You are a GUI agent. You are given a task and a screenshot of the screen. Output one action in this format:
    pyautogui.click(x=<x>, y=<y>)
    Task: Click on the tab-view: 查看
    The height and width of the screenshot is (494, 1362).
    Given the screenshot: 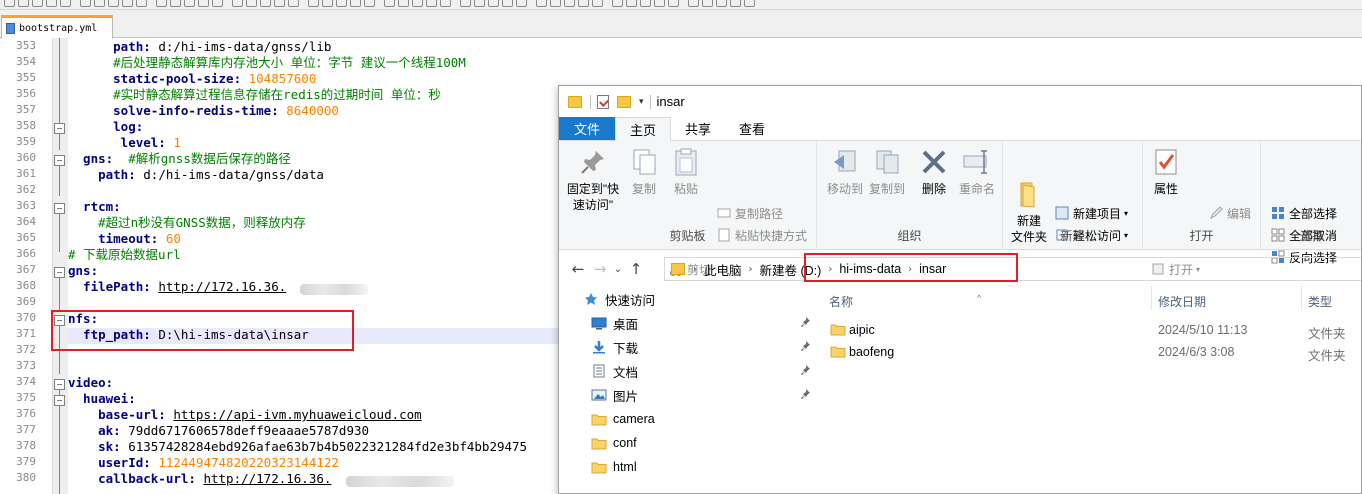 What is the action you would take?
    pyautogui.click(x=752, y=128)
    